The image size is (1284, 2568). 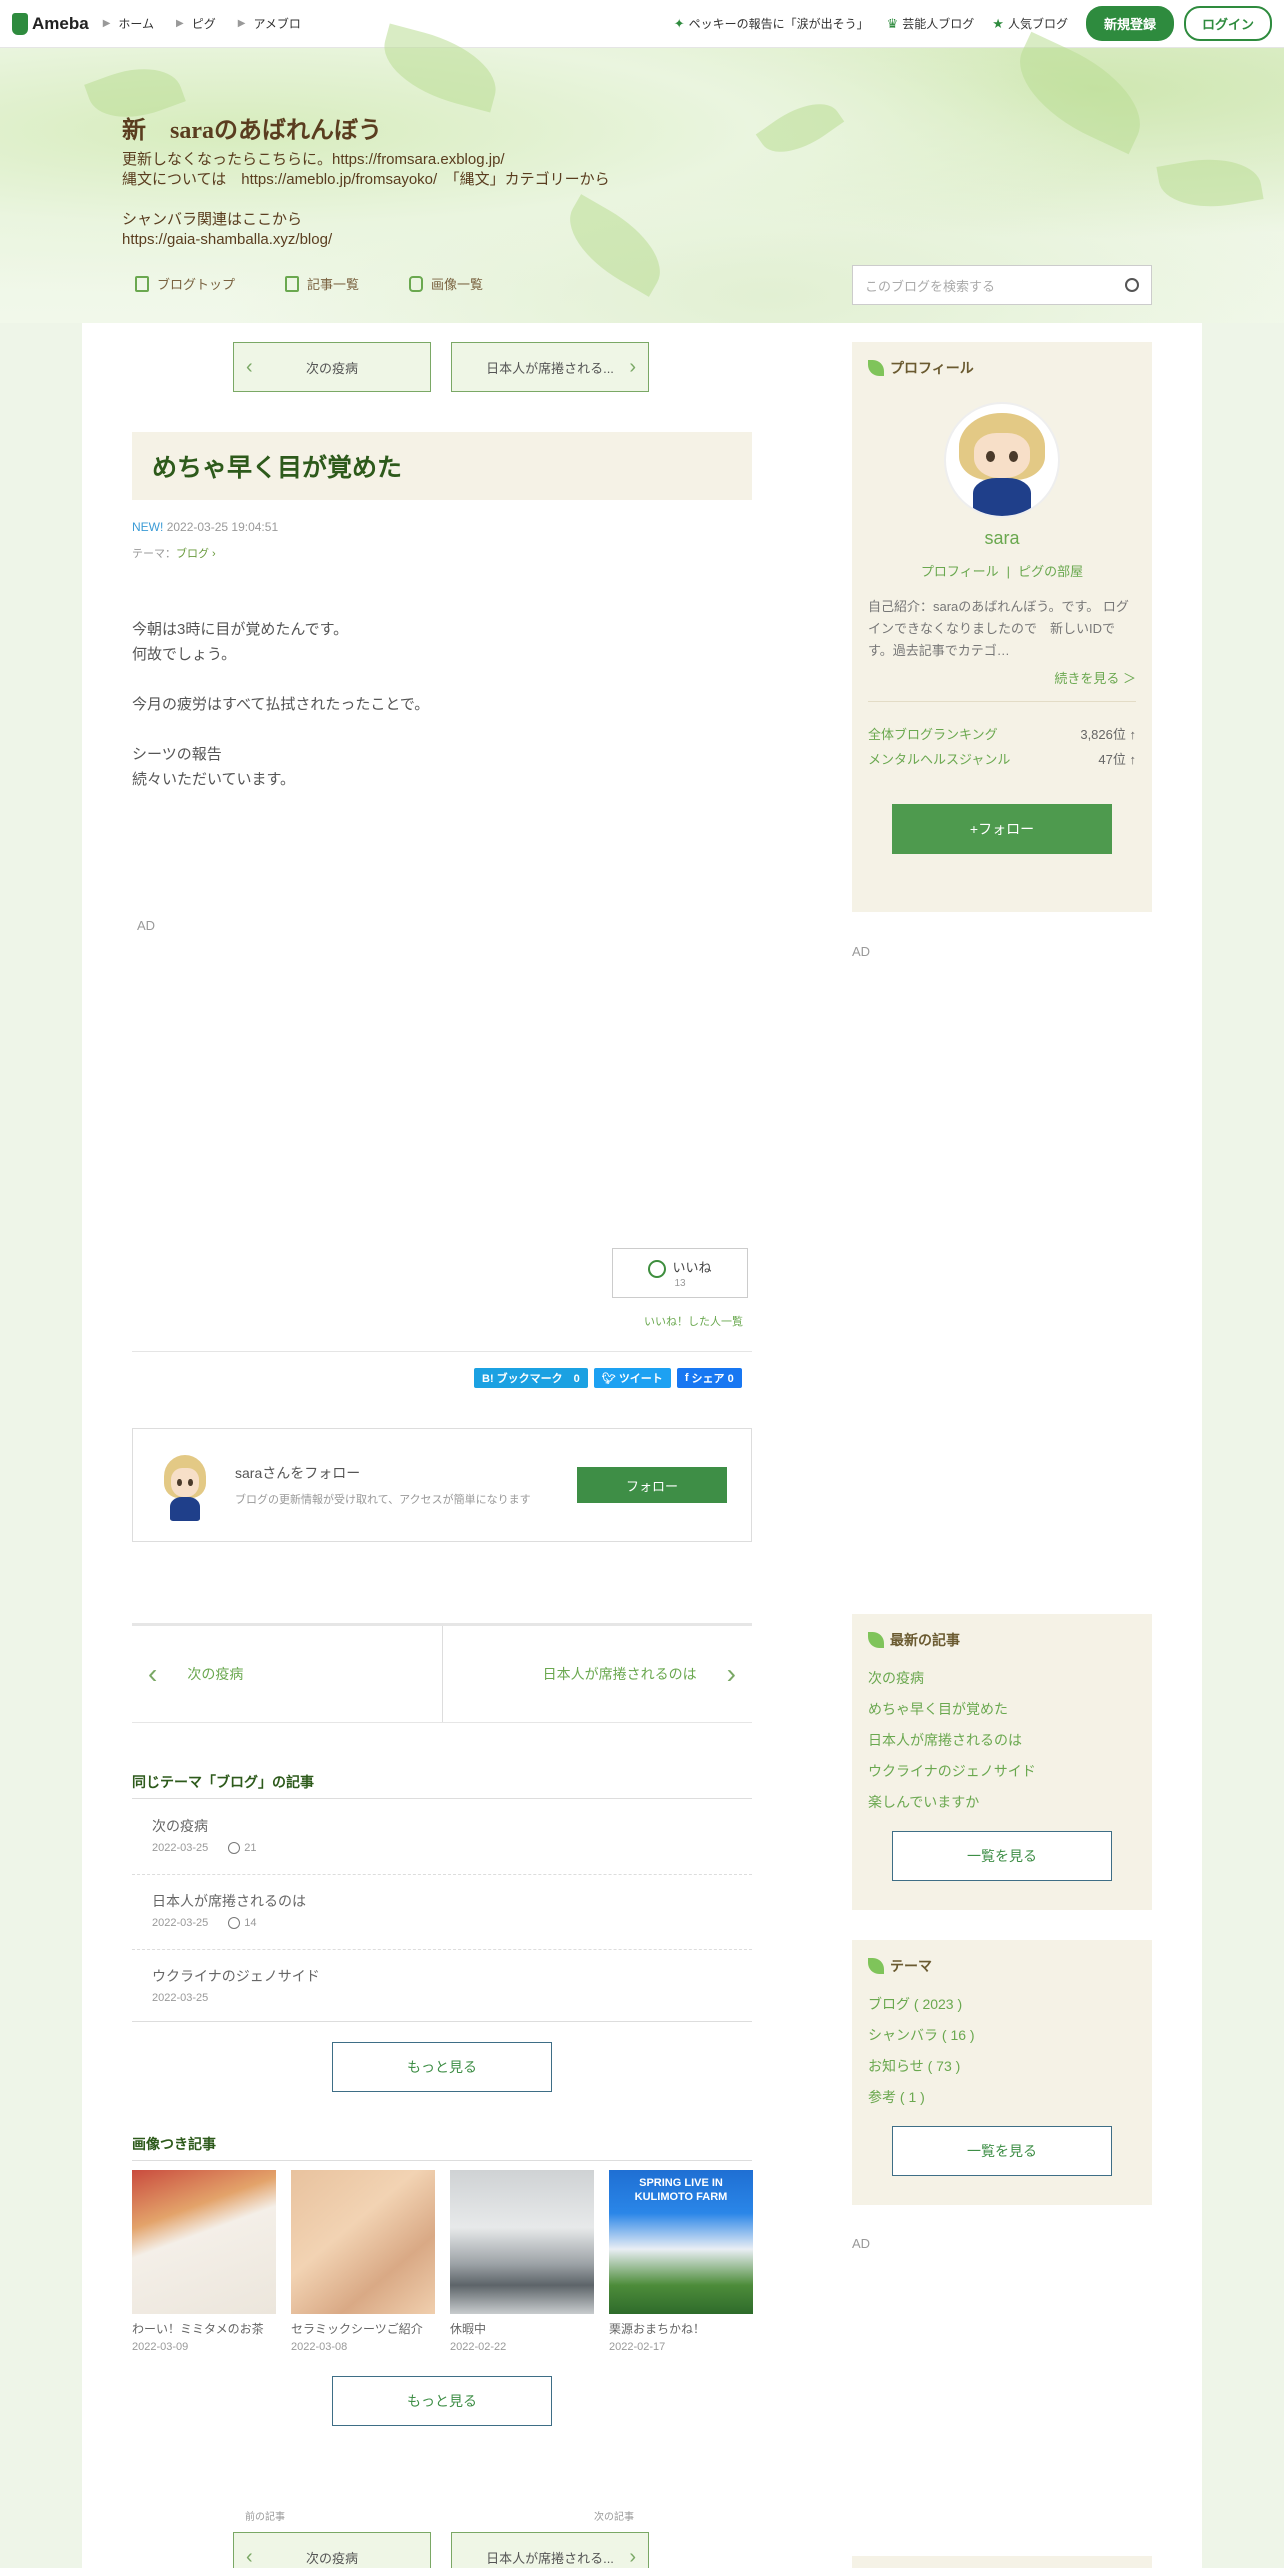 I want to click on list-item-title: 次の疫病, so click(x=180, y=1826).